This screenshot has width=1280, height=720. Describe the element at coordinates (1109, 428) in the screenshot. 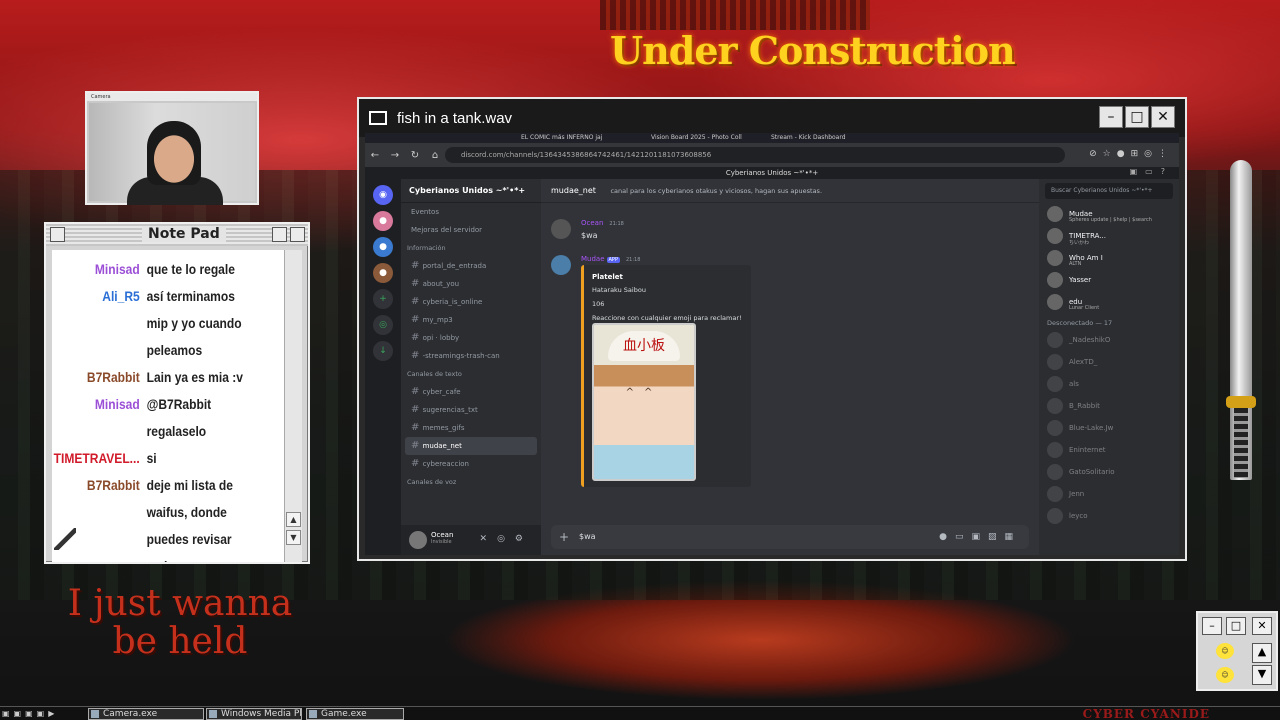

I see `member-item: Blue-Lake.Jw` at that location.